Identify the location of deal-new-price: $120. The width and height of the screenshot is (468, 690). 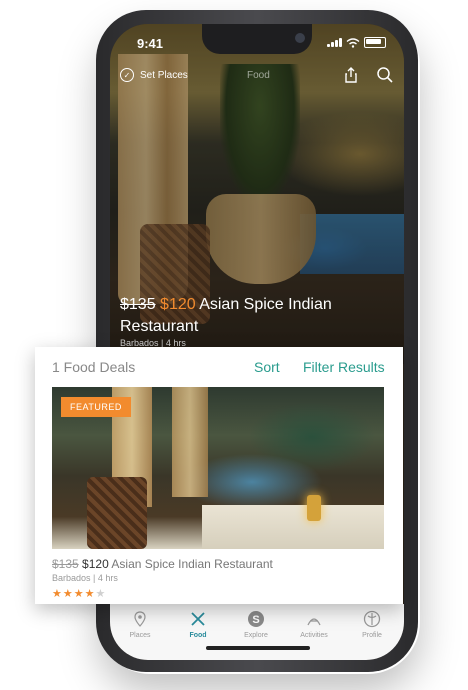
(95, 564).